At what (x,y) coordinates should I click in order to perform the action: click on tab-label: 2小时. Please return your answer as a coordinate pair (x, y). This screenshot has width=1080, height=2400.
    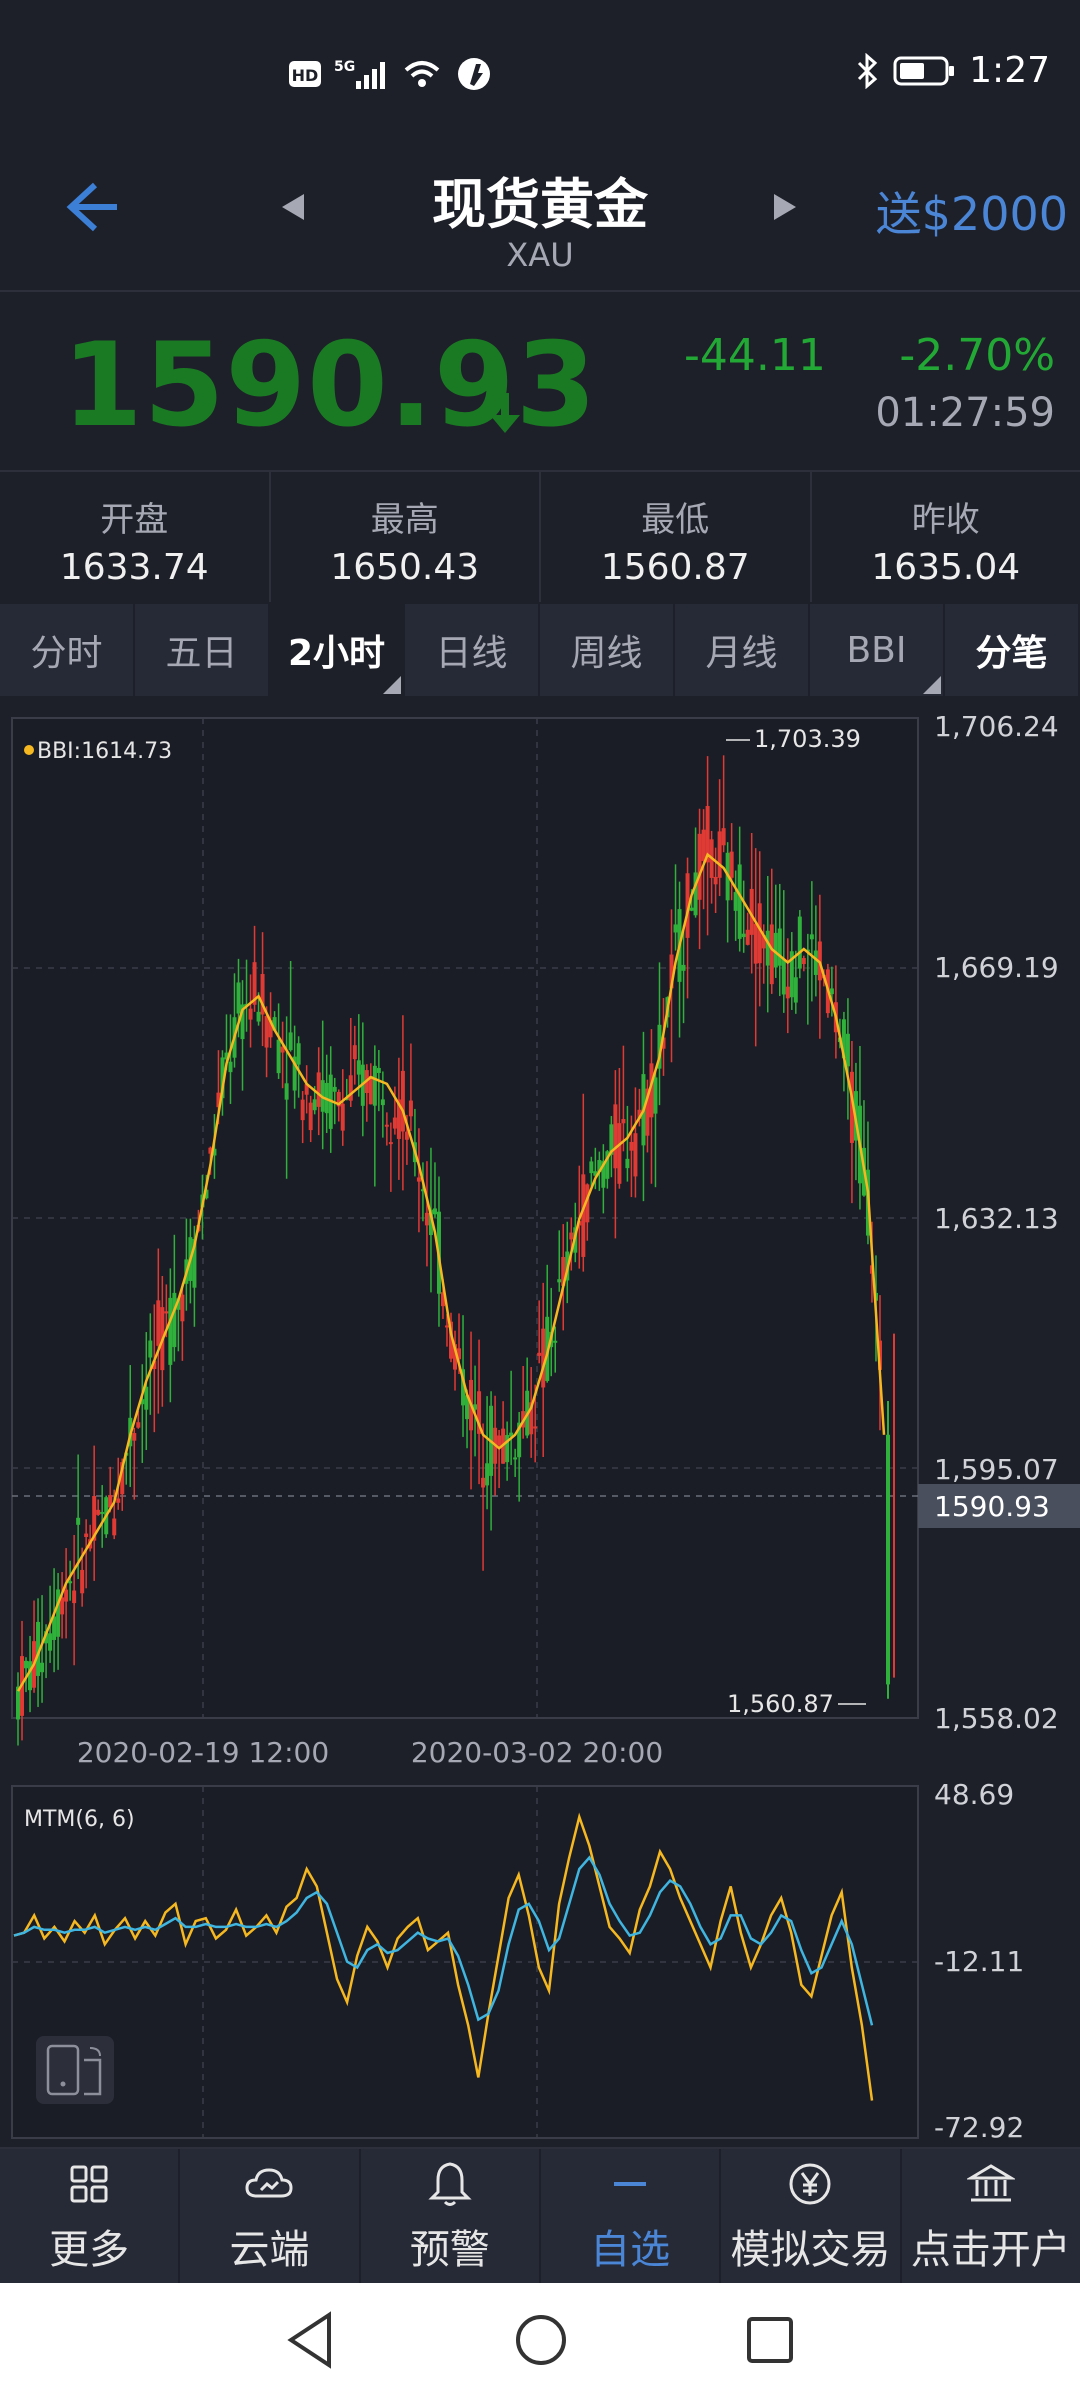
    Looking at the image, I should click on (336, 653).